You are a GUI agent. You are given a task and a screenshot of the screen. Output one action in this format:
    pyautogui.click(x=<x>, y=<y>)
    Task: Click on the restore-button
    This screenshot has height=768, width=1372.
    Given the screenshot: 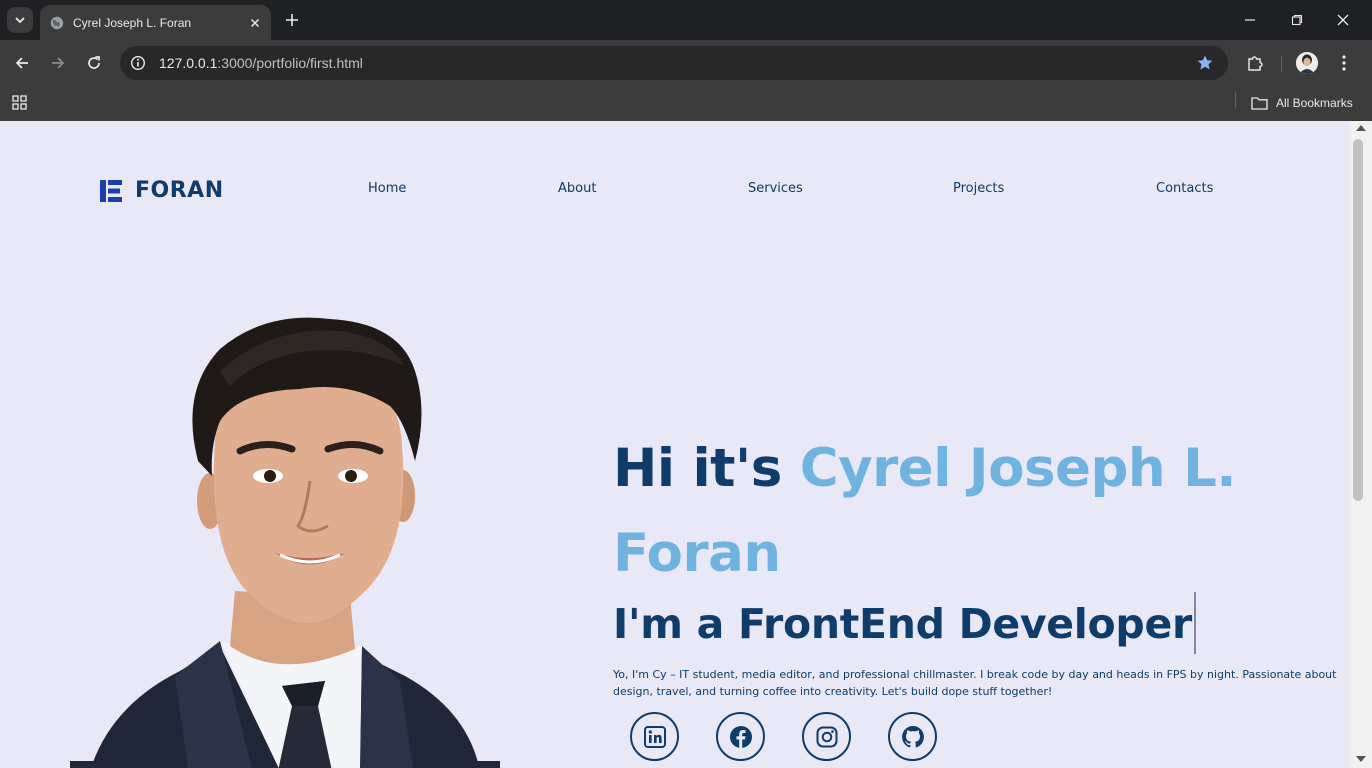 What is the action you would take?
    pyautogui.click(x=1297, y=20)
    